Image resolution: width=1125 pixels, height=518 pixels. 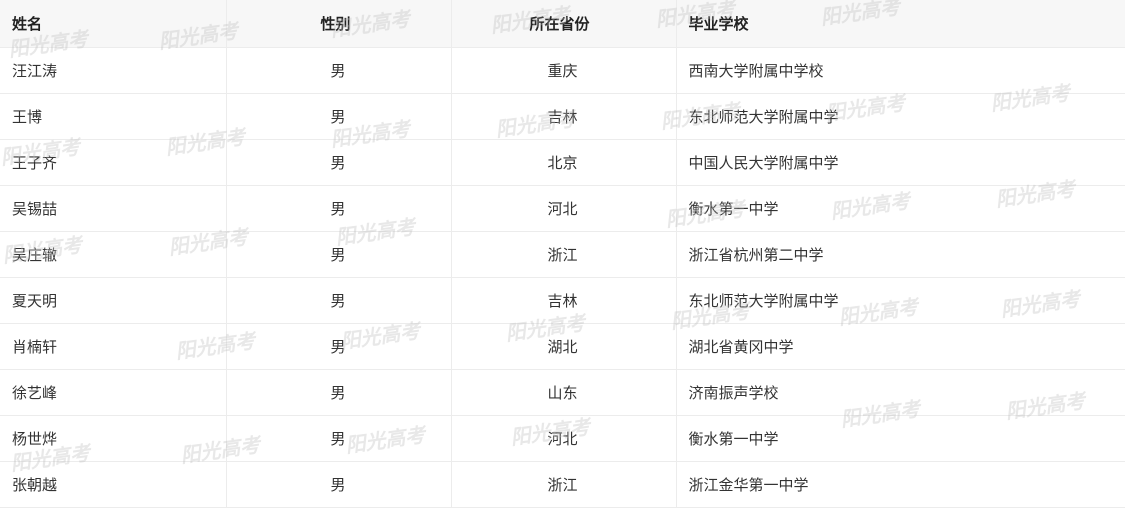 What do you see at coordinates (113, 392) in the screenshot?
I see `cell-name: 徐艺峰` at bounding box center [113, 392].